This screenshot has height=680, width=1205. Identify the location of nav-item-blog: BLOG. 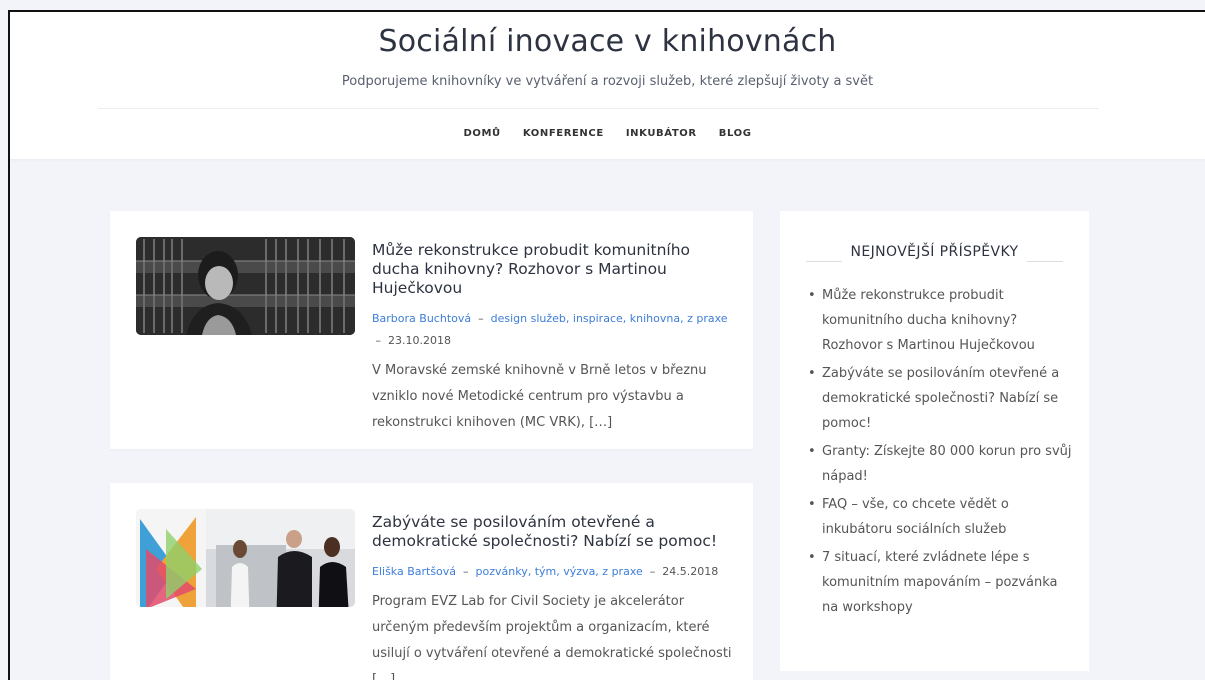
(735, 133).